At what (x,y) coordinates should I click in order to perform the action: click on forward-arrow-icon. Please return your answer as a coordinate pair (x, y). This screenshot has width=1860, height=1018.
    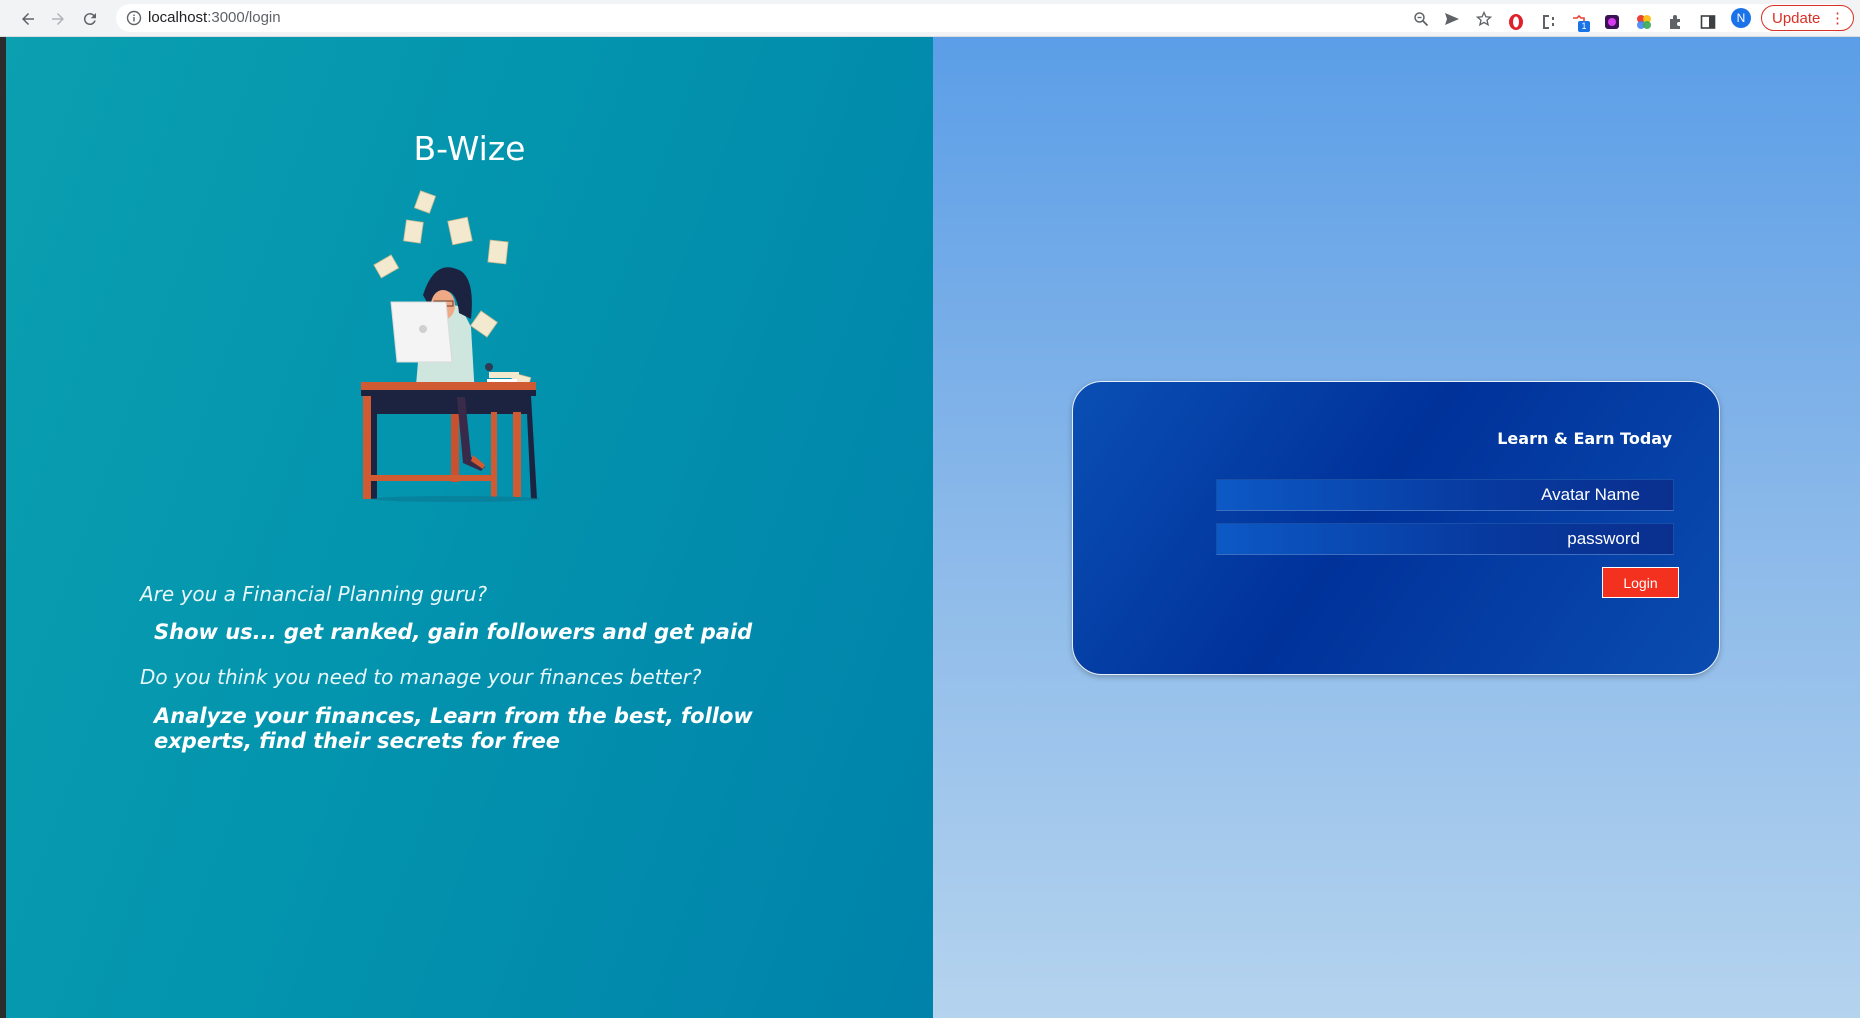
    Looking at the image, I should click on (58, 19).